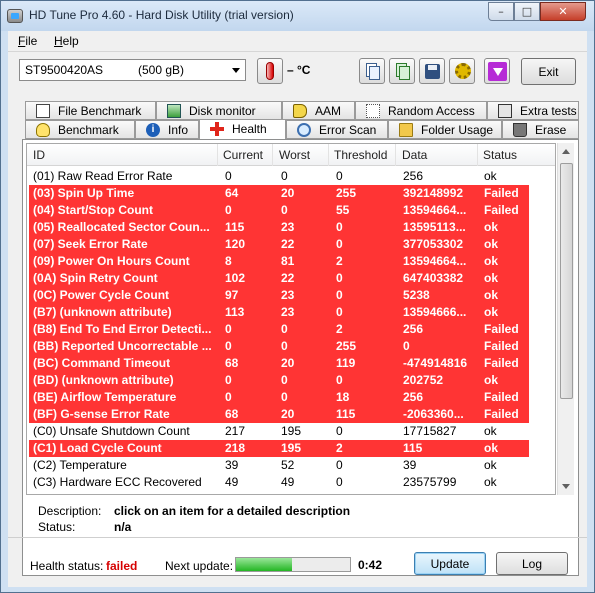 This screenshot has height=593, width=595. What do you see at coordinates (360, 155) in the screenshot?
I see `column-header-threshold: Threshold` at bounding box center [360, 155].